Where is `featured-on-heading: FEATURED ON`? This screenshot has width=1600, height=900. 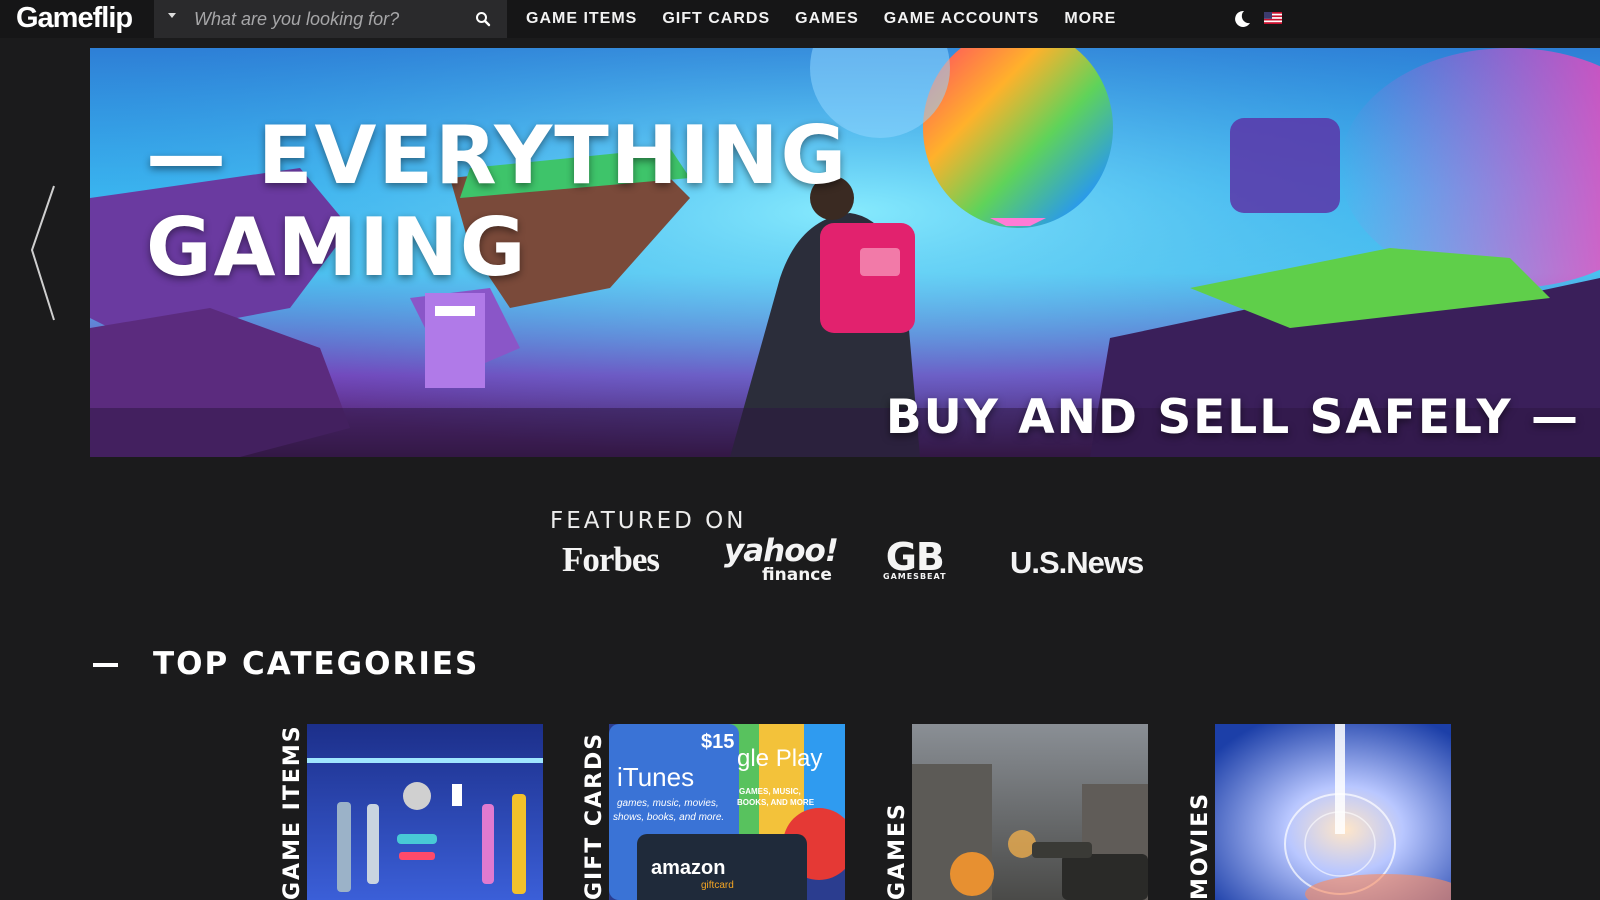 featured-on-heading: FEATURED ON is located at coordinates (648, 521).